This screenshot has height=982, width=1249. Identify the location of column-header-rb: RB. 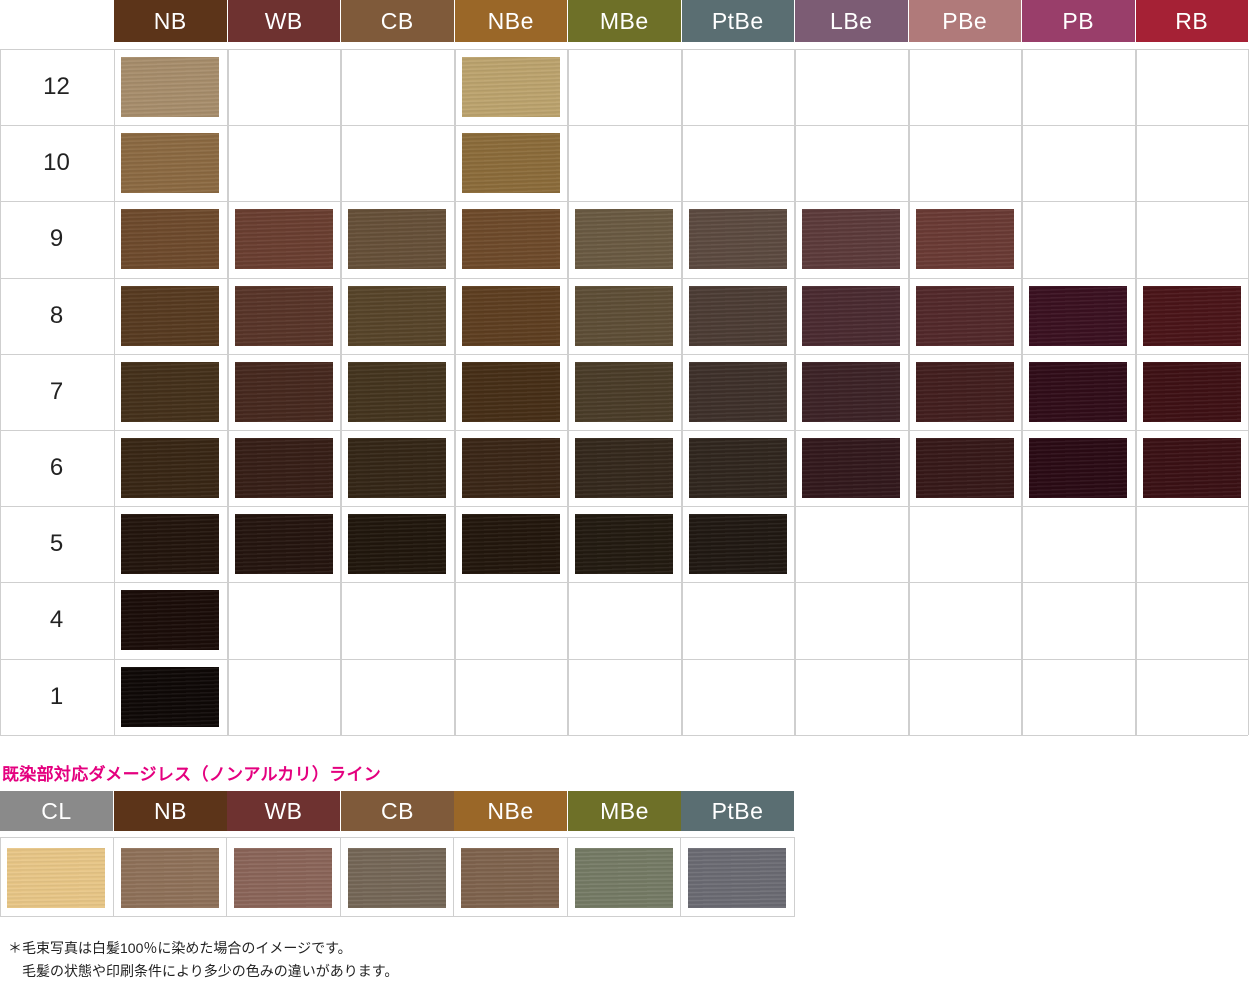
(1191, 21).